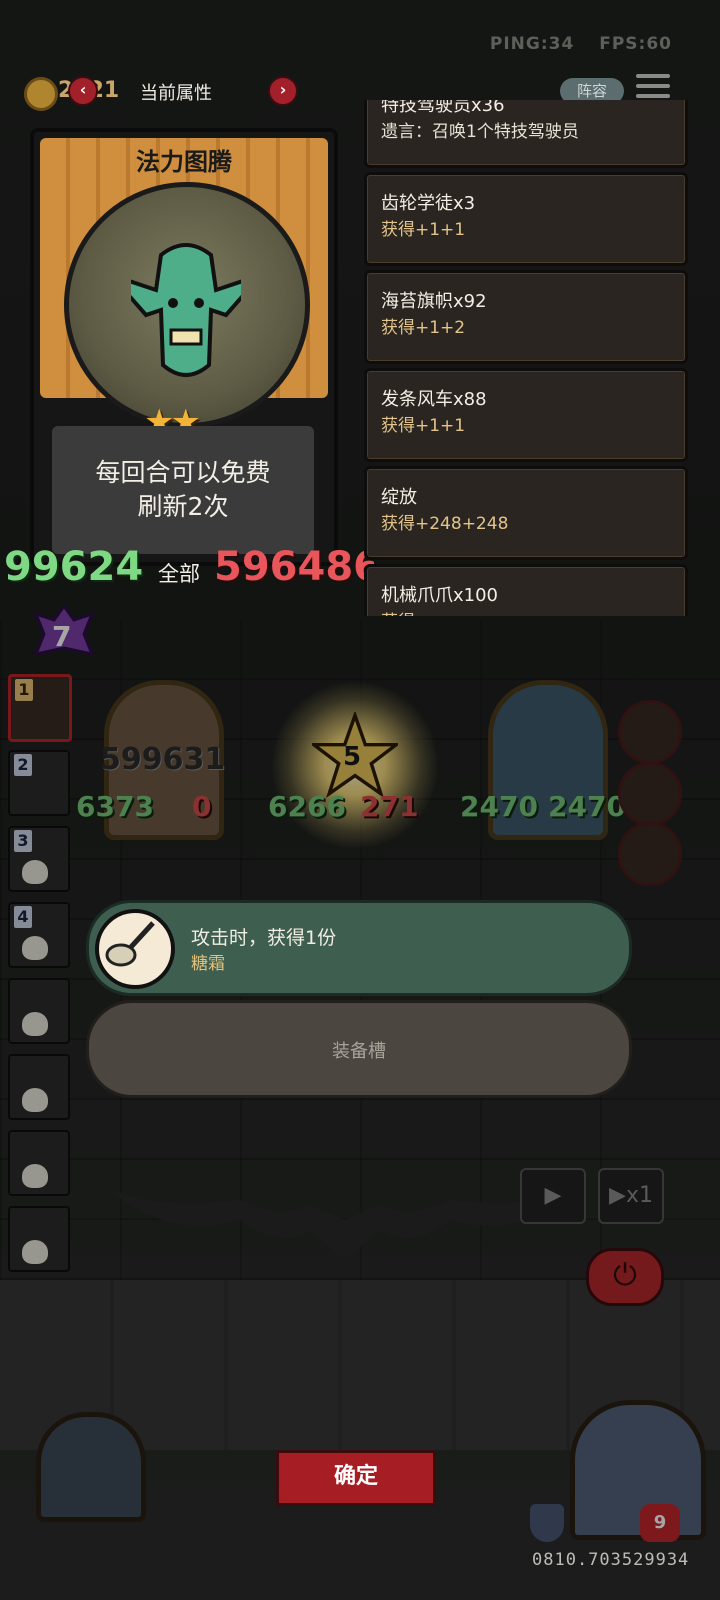 The height and width of the screenshot is (1600, 720). I want to click on item-name: 特技驾驶员x36, so click(443, 108).